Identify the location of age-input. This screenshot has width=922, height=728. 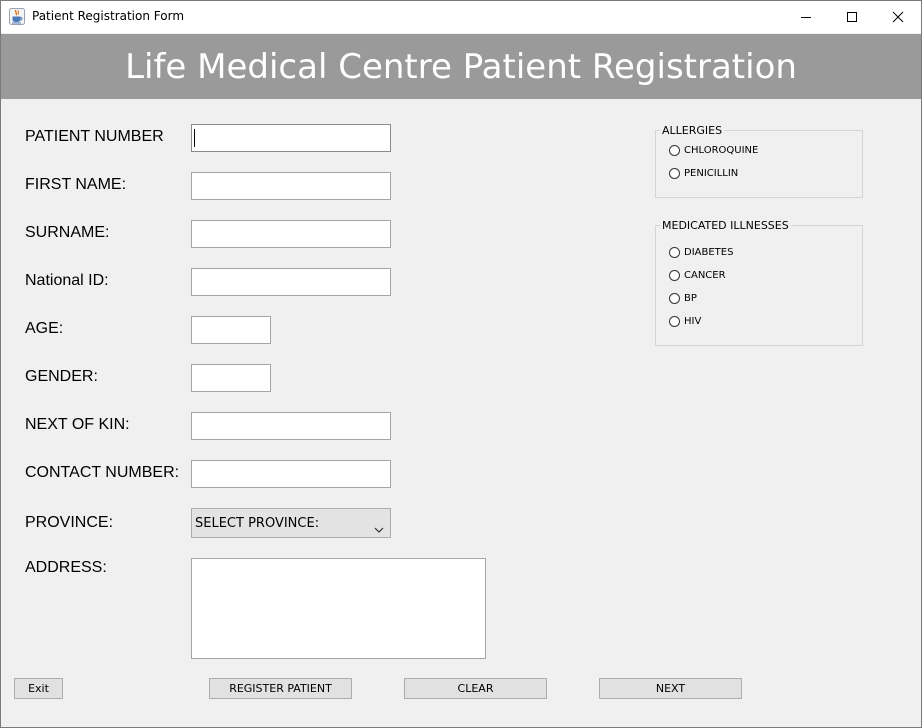
(231, 330).